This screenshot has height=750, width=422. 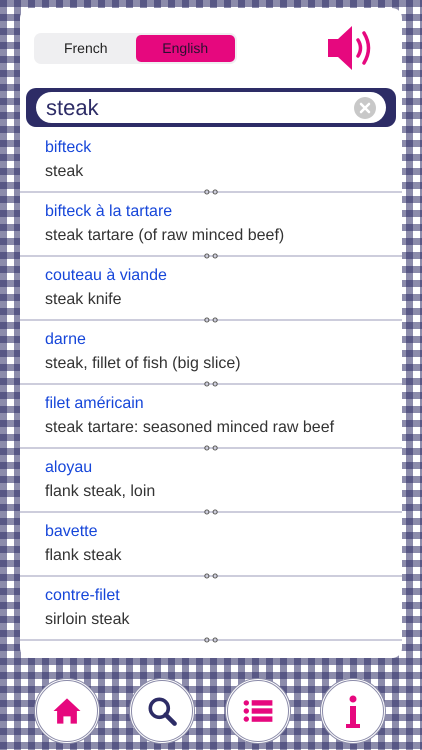 I want to click on entry-row: filet américain steak tartare: seasoned minced raw beef, so click(x=211, y=416).